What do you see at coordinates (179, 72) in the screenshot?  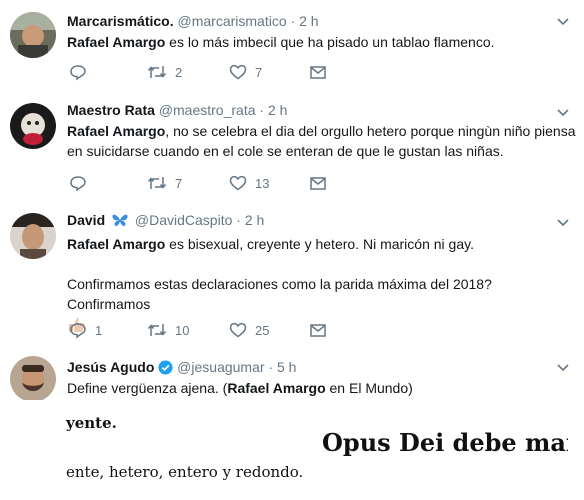 I see `retweet-count: 2` at bounding box center [179, 72].